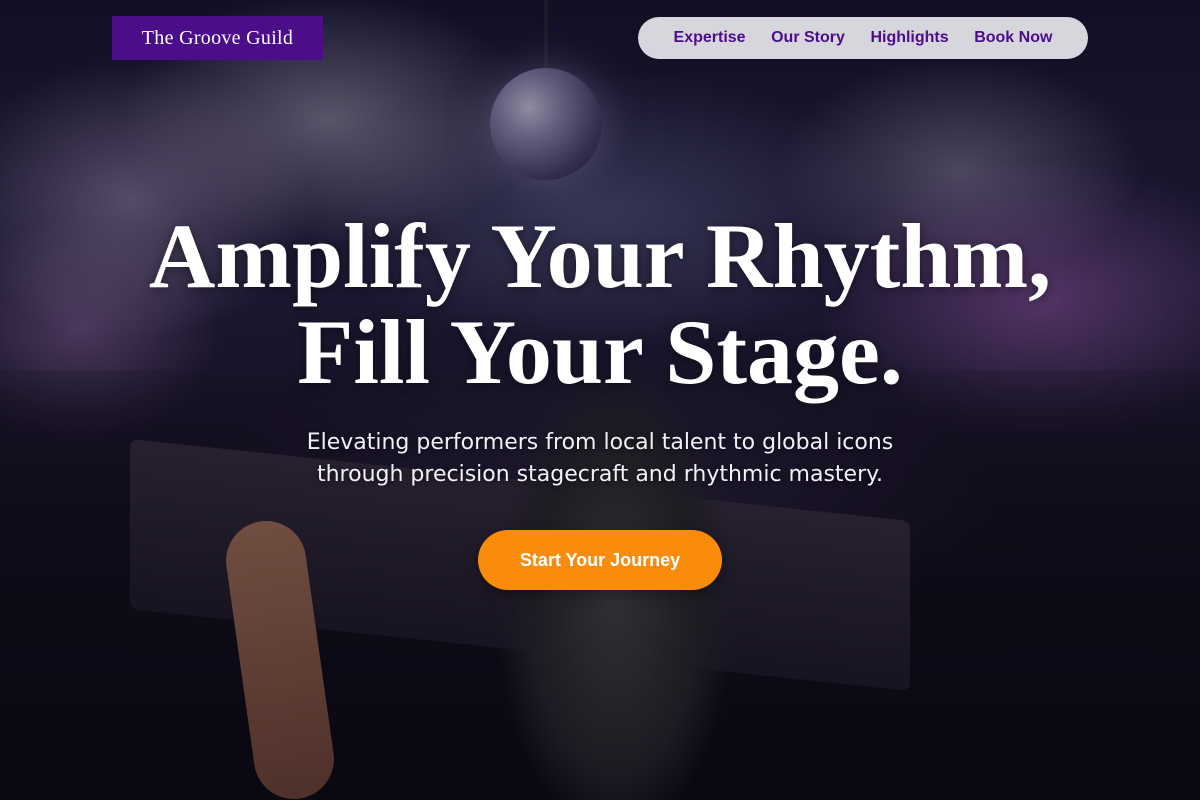  Describe the element at coordinates (1013, 38) in the screenshot. I see `nav-link-book-now: Book Now` at that location.